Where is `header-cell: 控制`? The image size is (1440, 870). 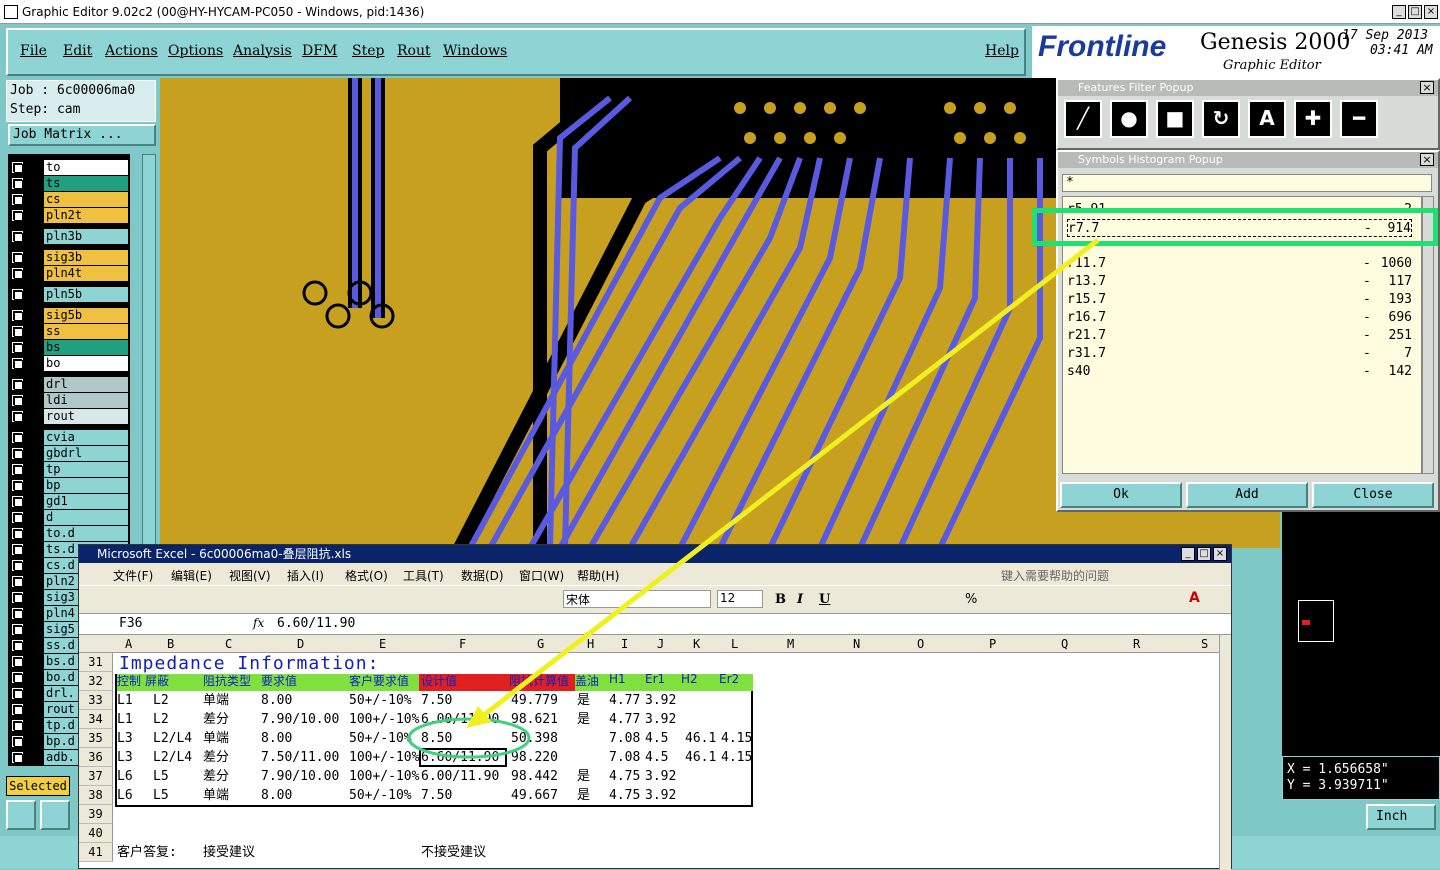
header-cell: 控制 is located at coordinates (129, 680).